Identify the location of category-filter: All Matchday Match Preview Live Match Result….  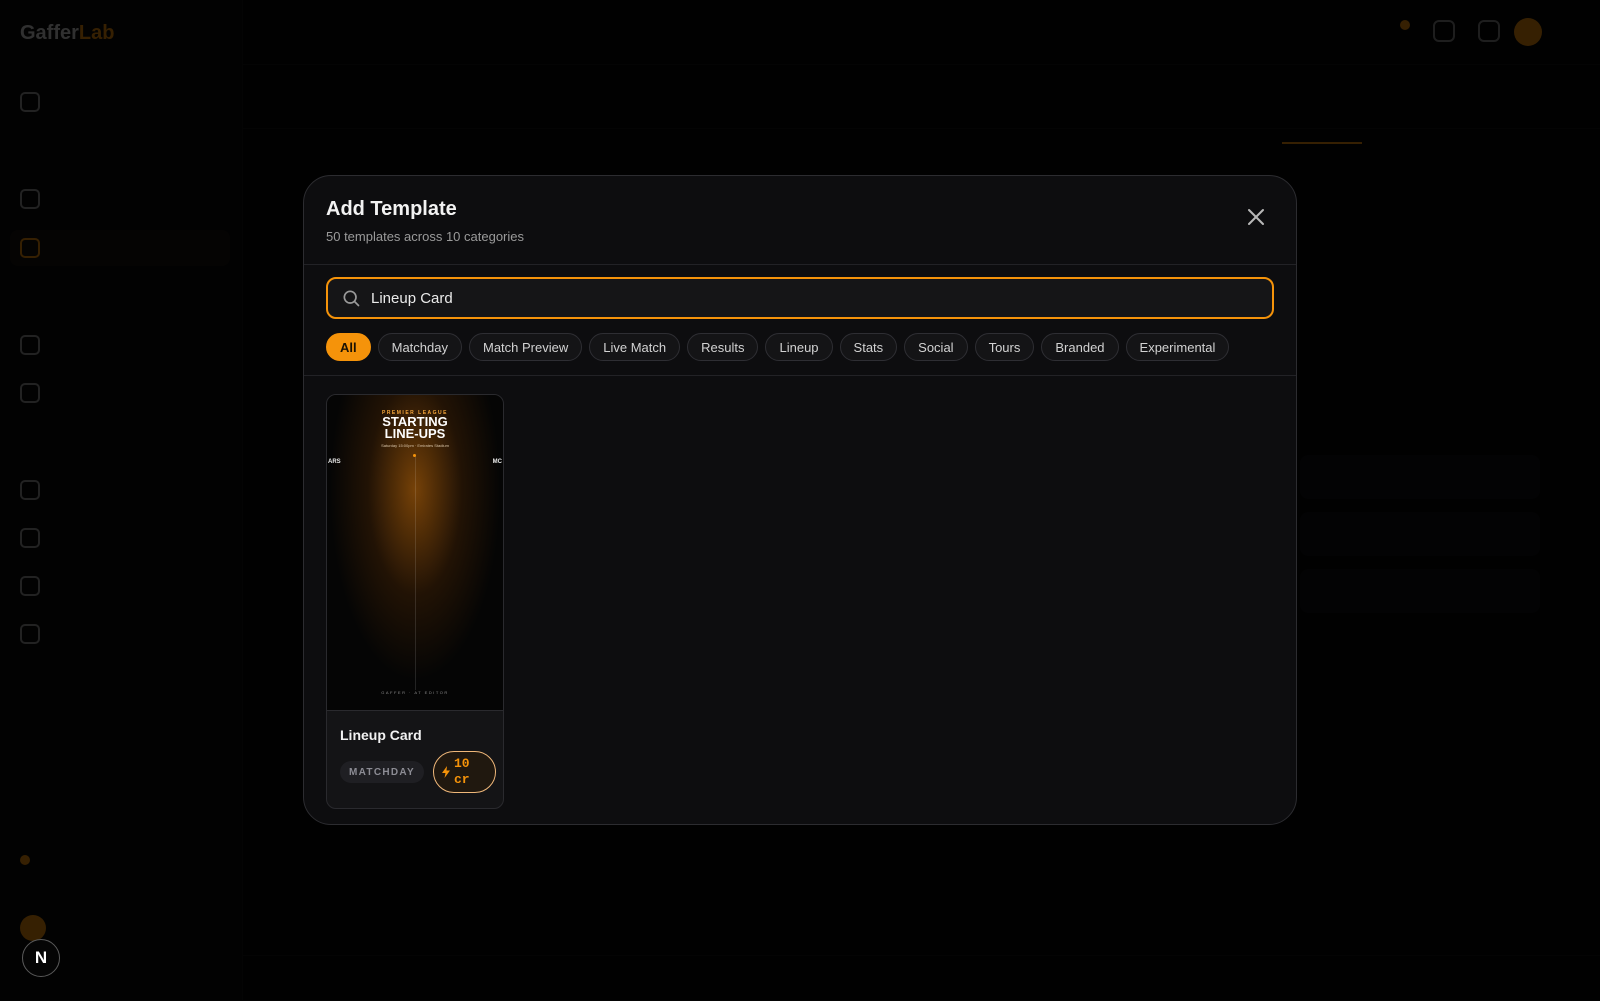
(778, 347).